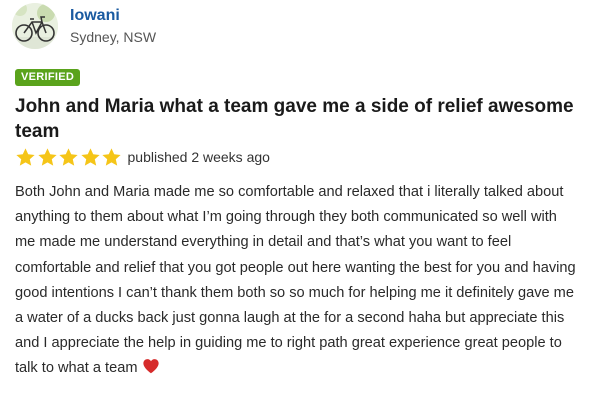  Describe the element at coordinates (113, 37) in the screenshot. I see `reviewer-location: Sydney, NSW` at that location.